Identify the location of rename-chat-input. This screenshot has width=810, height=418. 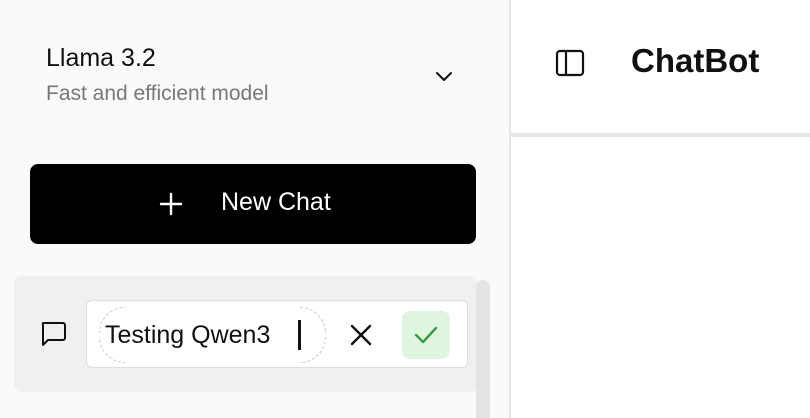
(214, 335).